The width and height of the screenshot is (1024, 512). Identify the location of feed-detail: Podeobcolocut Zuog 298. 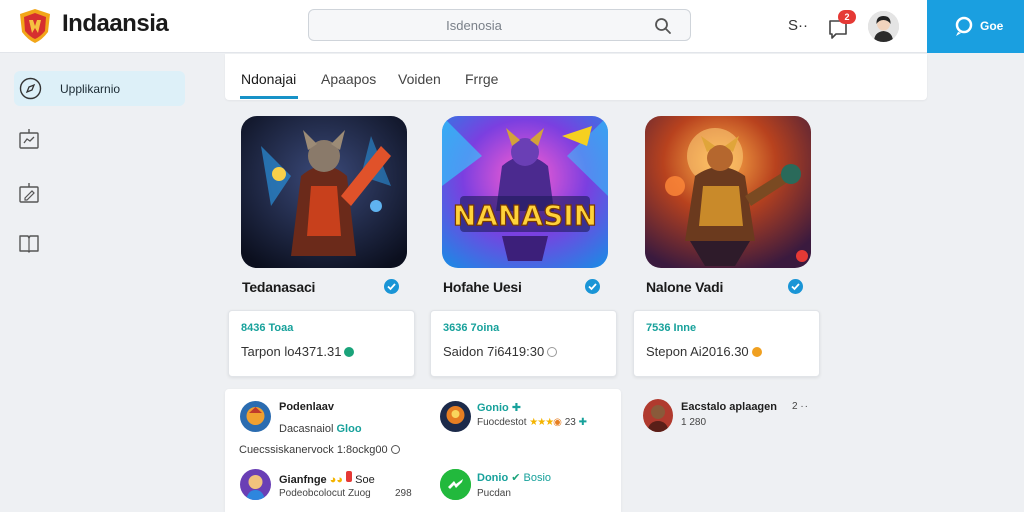
(345, 493).